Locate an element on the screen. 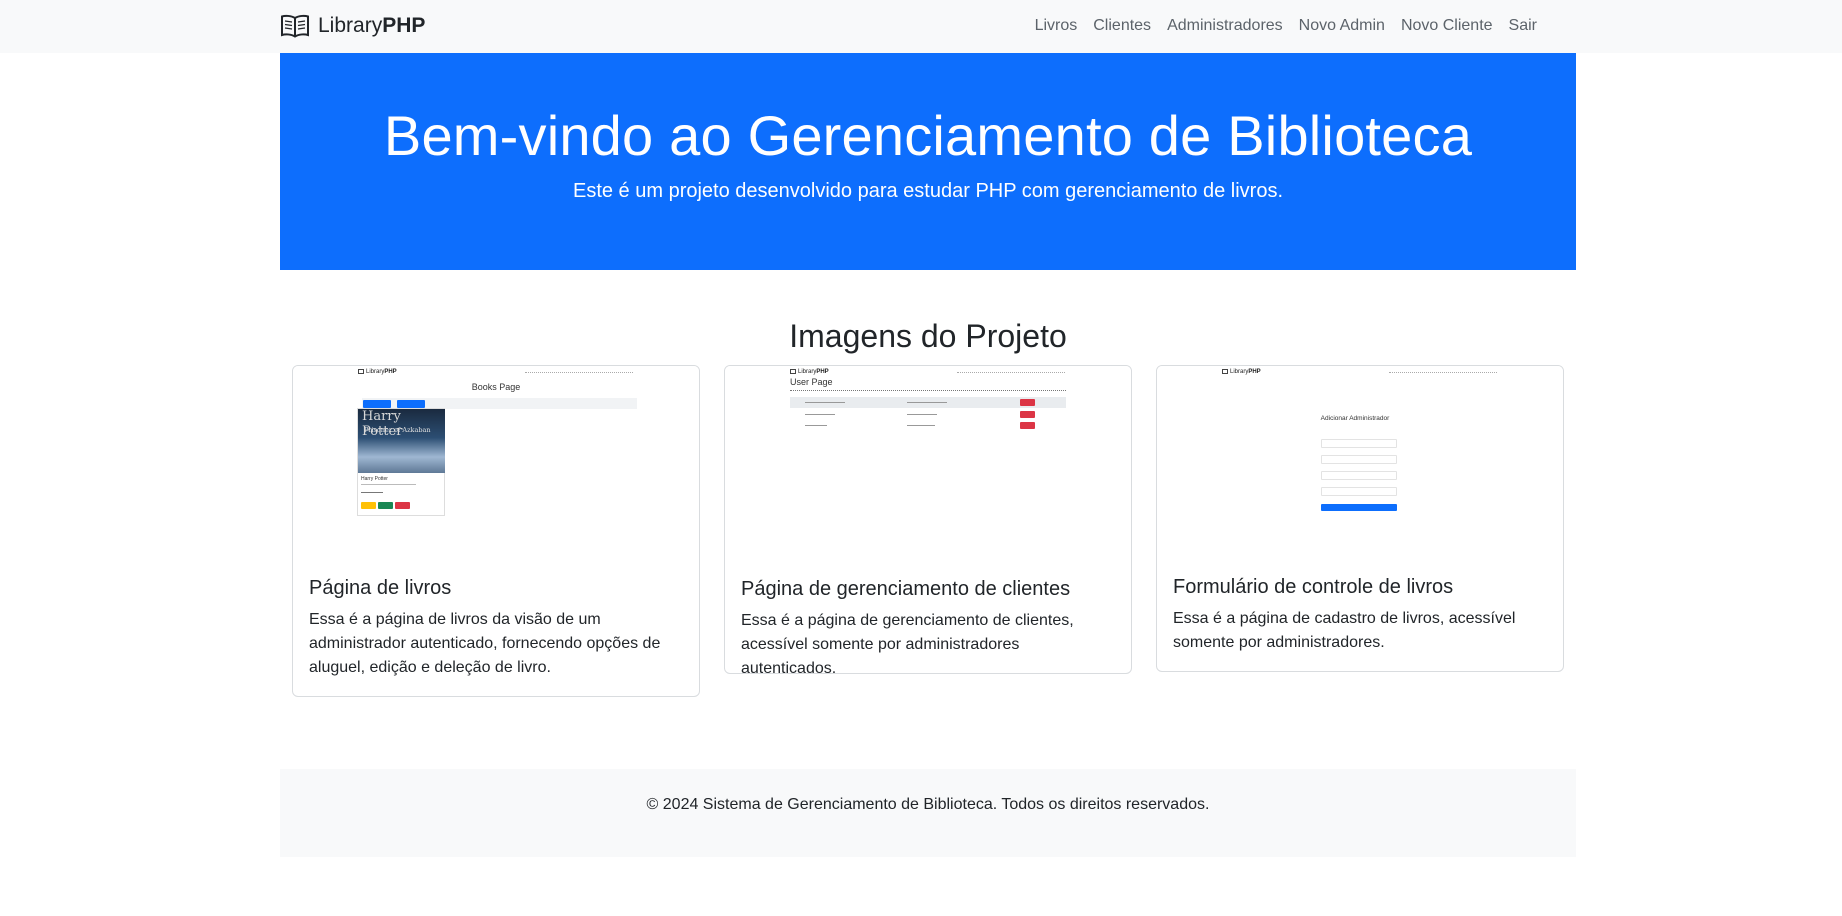  hero-title: Bem-vindo ao Gerenciamento de Biblioteca is located at coordinates (928, 135).